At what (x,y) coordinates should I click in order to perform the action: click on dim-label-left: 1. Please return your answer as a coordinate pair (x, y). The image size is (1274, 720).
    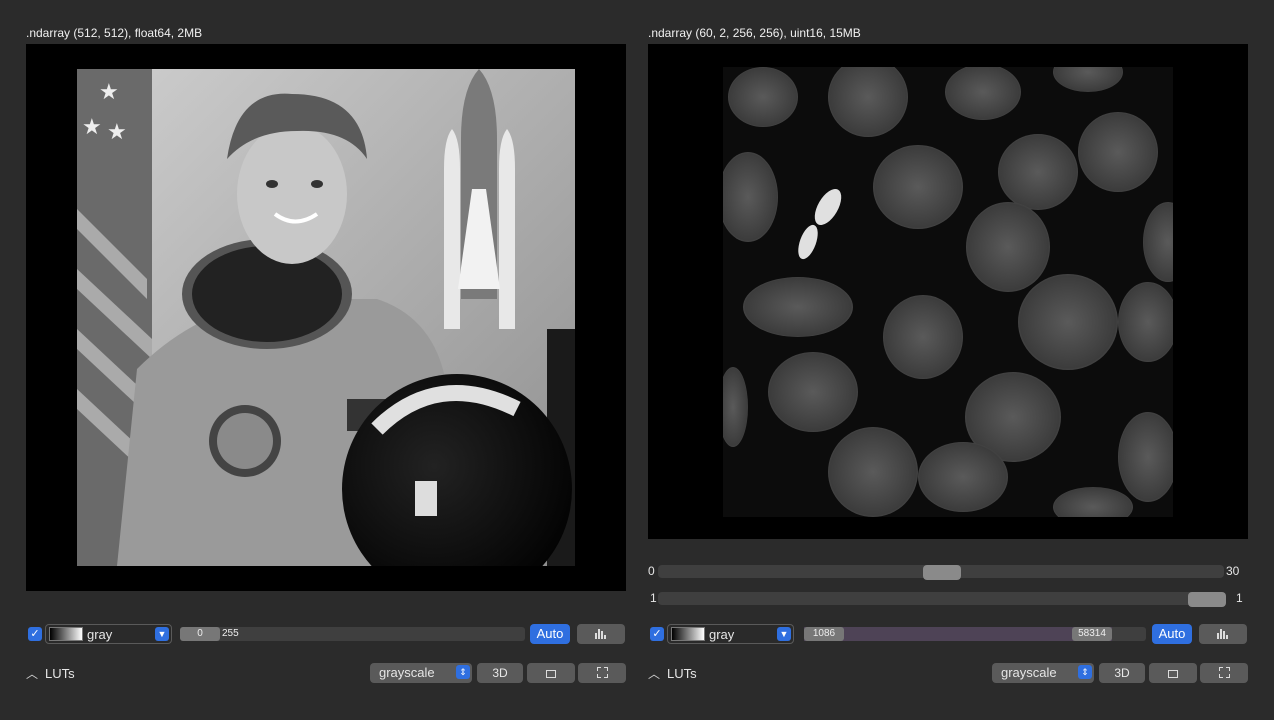
    Looking at the image, I should click on (653, 598).